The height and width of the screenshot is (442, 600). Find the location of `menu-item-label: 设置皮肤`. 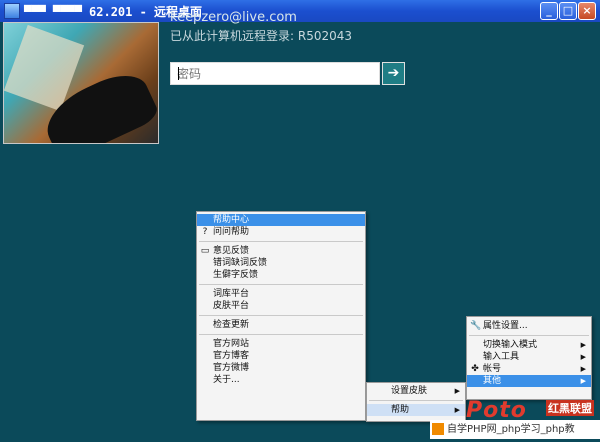

menu-item-label: 设置皮肤 is located at coordinates (409, 391).